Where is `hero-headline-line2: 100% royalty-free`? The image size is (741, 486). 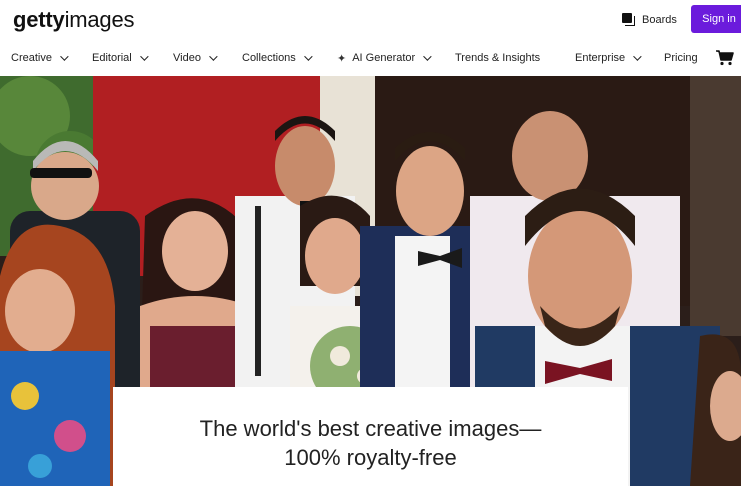
hero-headline-line2: 100% royalty-free is located at coordinates (370, 457).